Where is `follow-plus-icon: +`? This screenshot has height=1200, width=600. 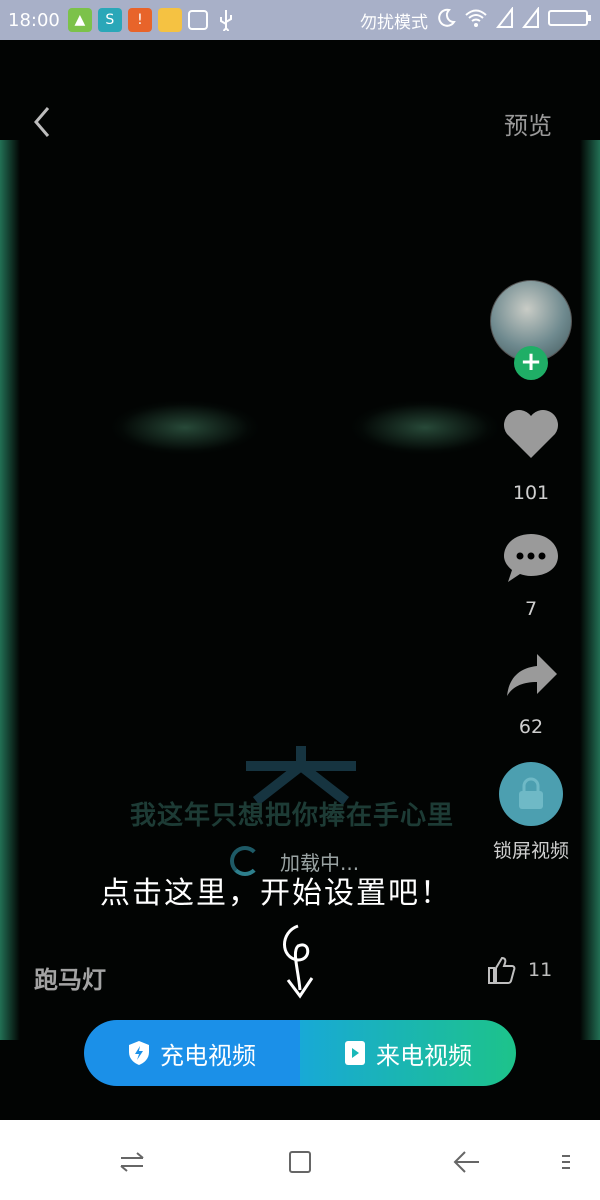 follow-plus-icon: + is located at coordinates (531, 363).